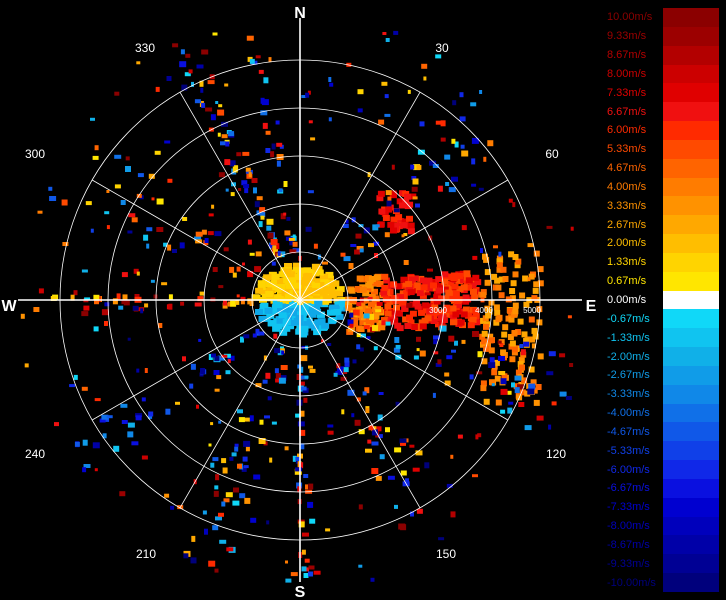  What do you see at coordinates (627, 55) in the screenshot?
I see `legend-label: 8.67m/s` at bounding box center [627, 55].